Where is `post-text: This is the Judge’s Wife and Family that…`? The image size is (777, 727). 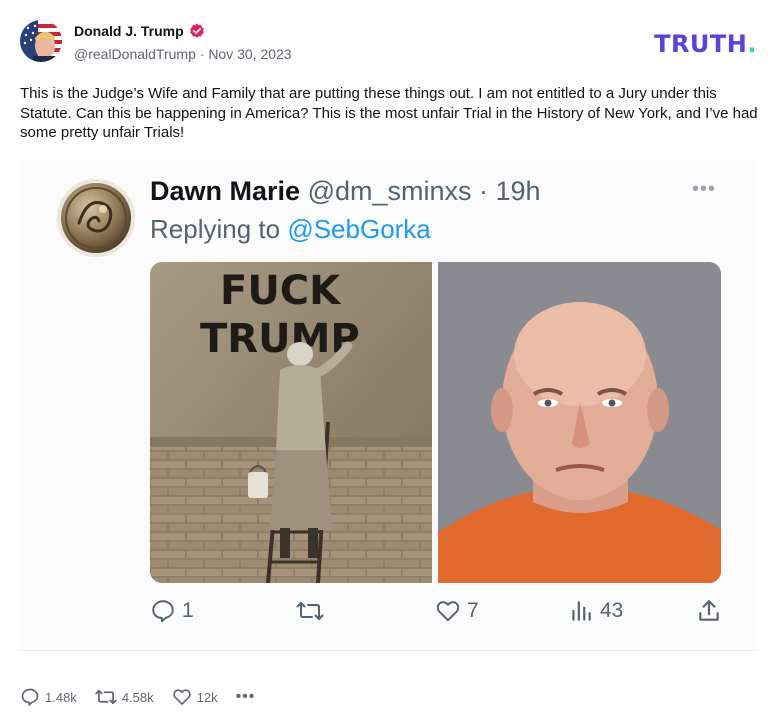
post-text: This is the Judge’s Wife and Family that… is located at coordinates (389, 113).